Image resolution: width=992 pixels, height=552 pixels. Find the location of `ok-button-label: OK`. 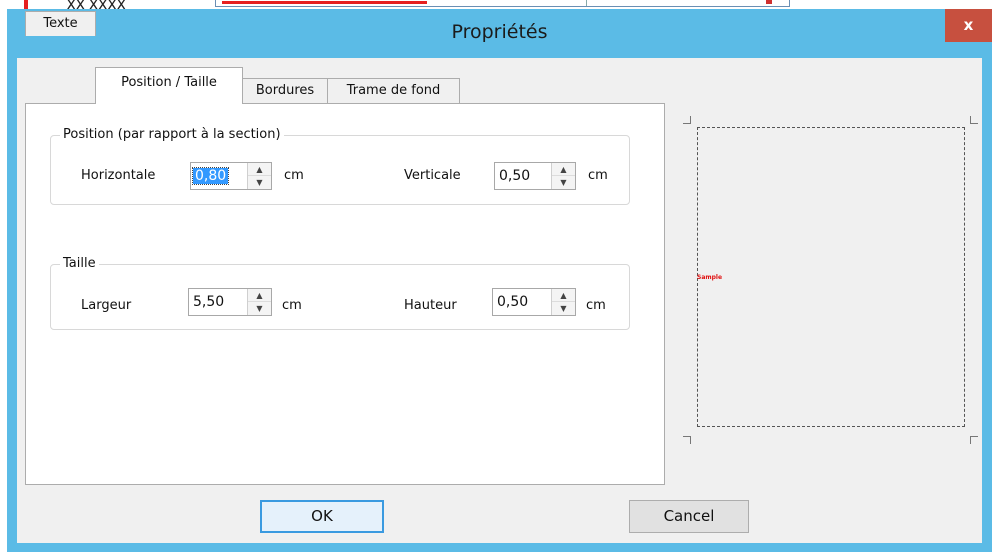

ok-button-label: OK is located at coordinates (322, 516).